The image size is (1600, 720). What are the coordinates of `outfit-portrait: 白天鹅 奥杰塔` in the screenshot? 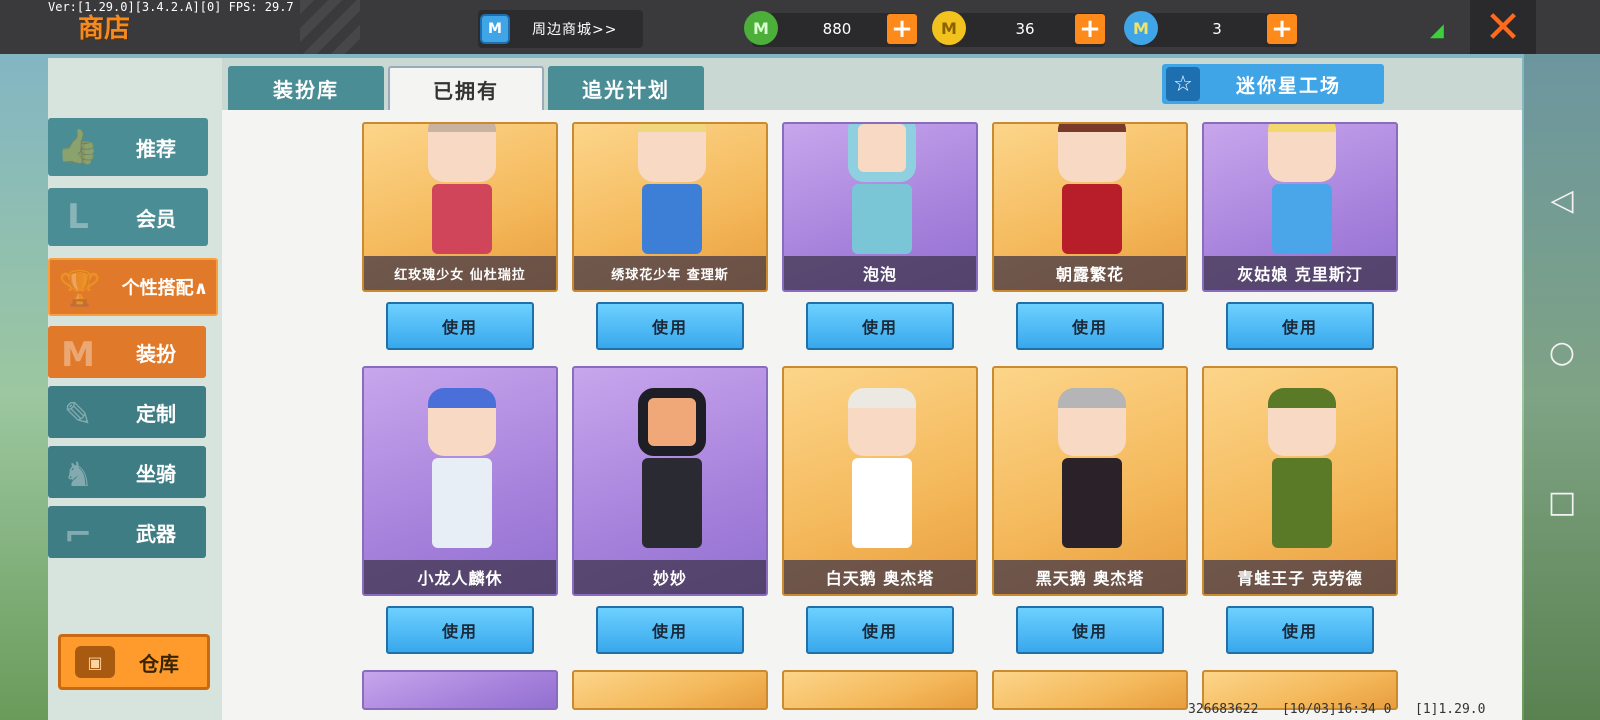 It's located at (880, 481).